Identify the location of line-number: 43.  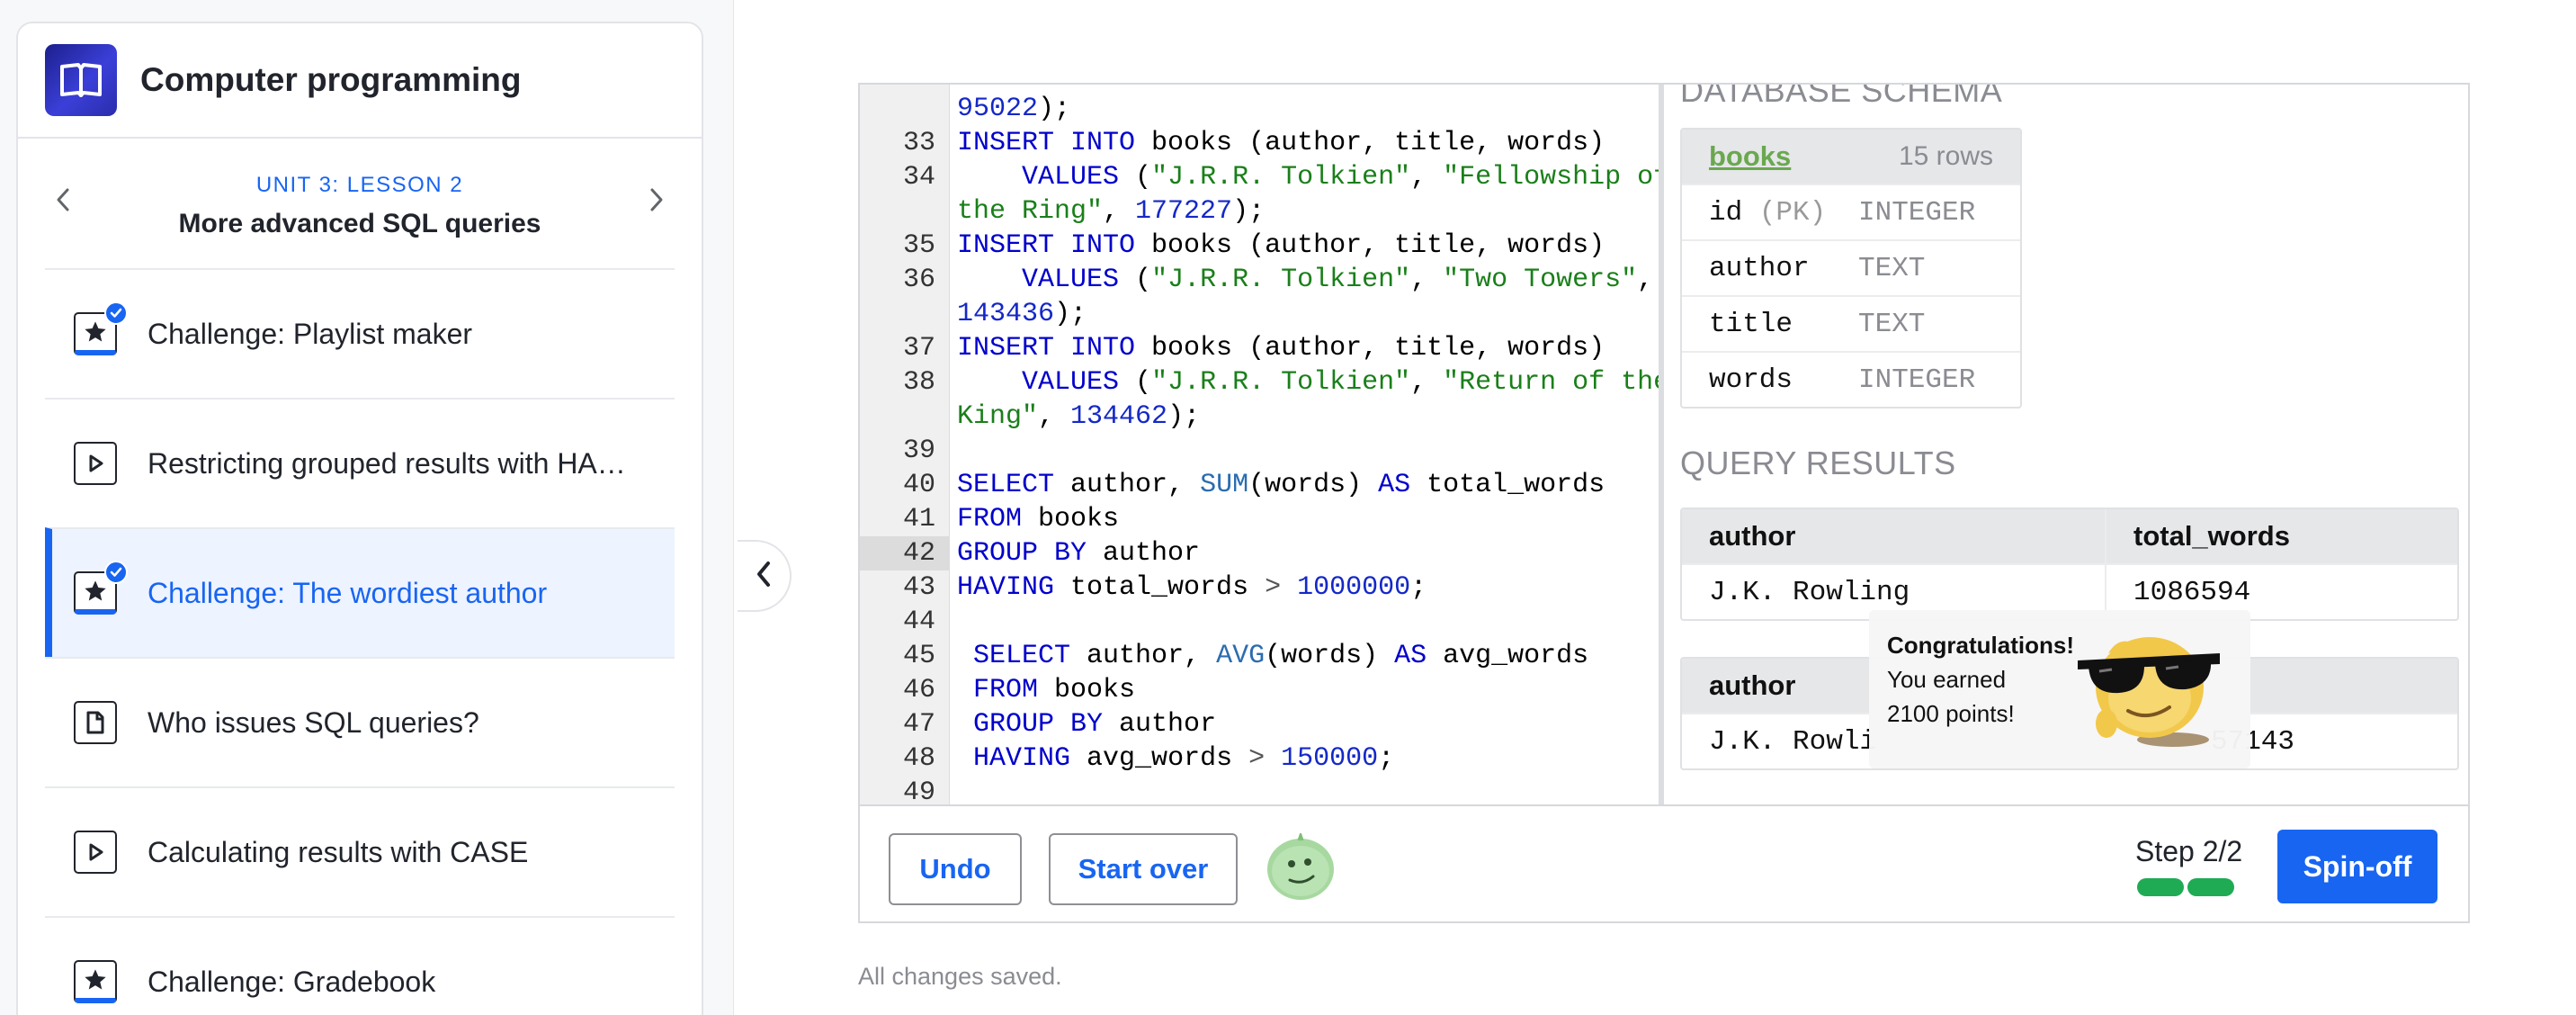
(918, 587).